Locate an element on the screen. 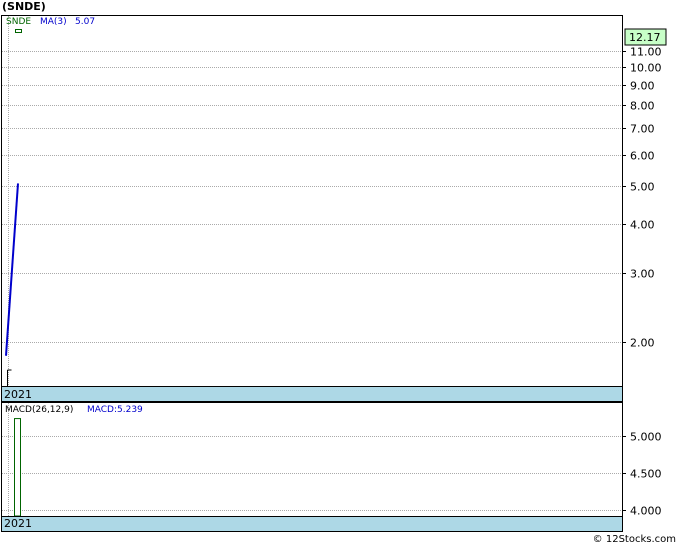  watermark: © 12Stocks.com is located at coordinates (634, 539).